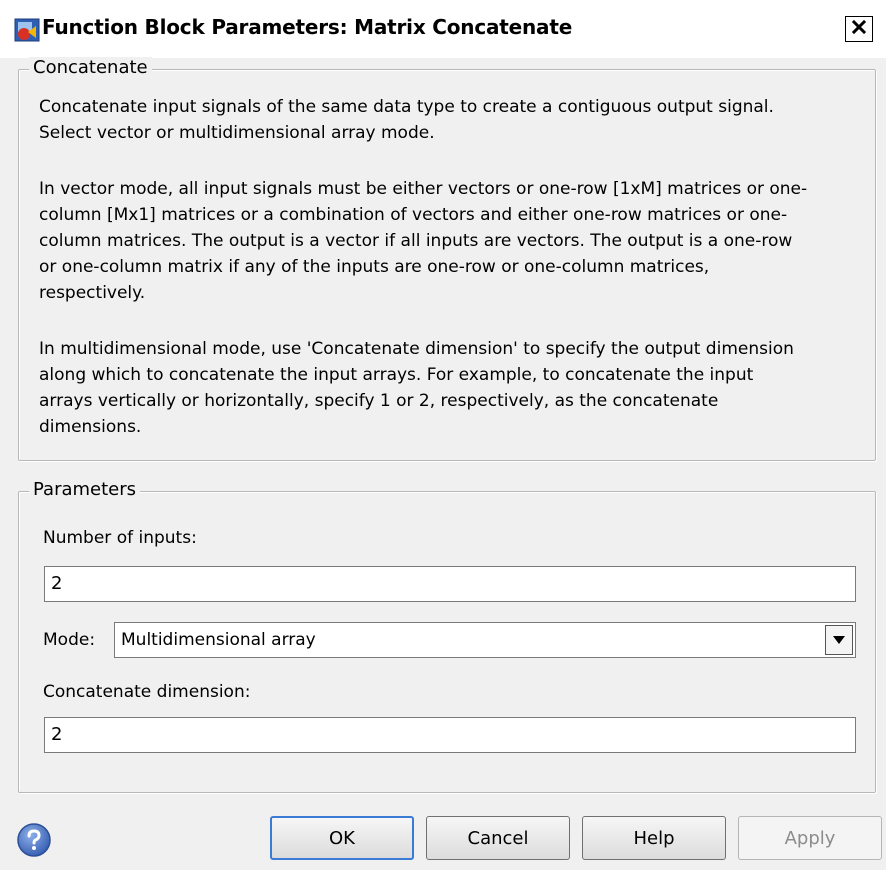 The width and height of the screenshot is (886, 870). Describe the element at coordinates (450, 735) in the screenshot. I see `concatenate-dimension-field: 2` at that location.